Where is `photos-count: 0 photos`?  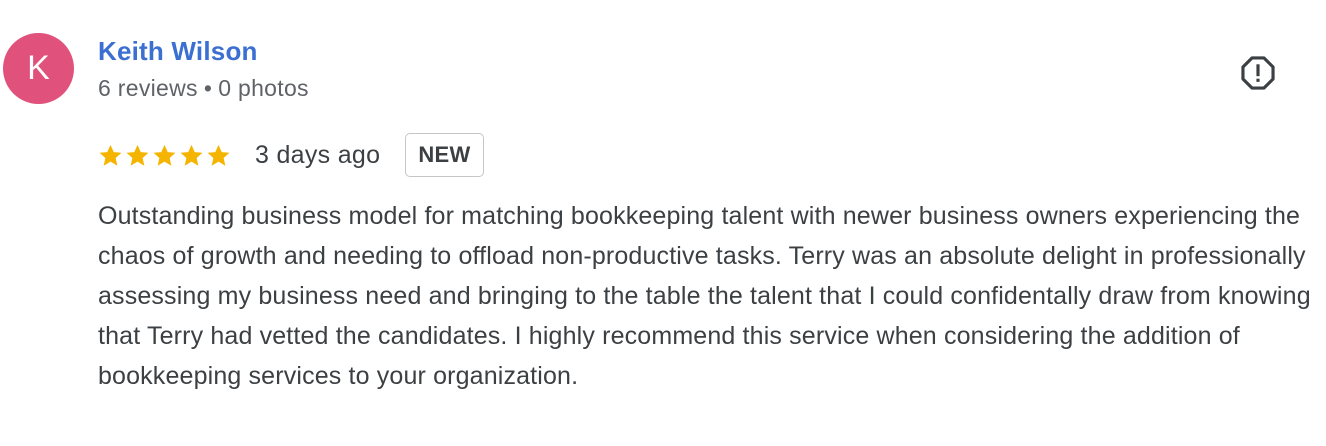
photos-count: 0 photos is located at coordinates (263, 88).